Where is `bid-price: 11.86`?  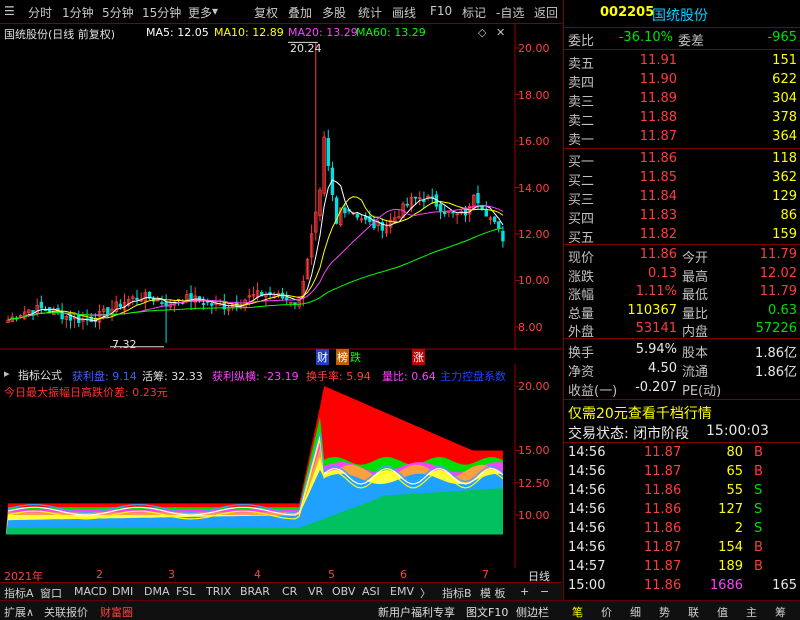 bid-price: 11.86 is located at coordinates (658, 158).